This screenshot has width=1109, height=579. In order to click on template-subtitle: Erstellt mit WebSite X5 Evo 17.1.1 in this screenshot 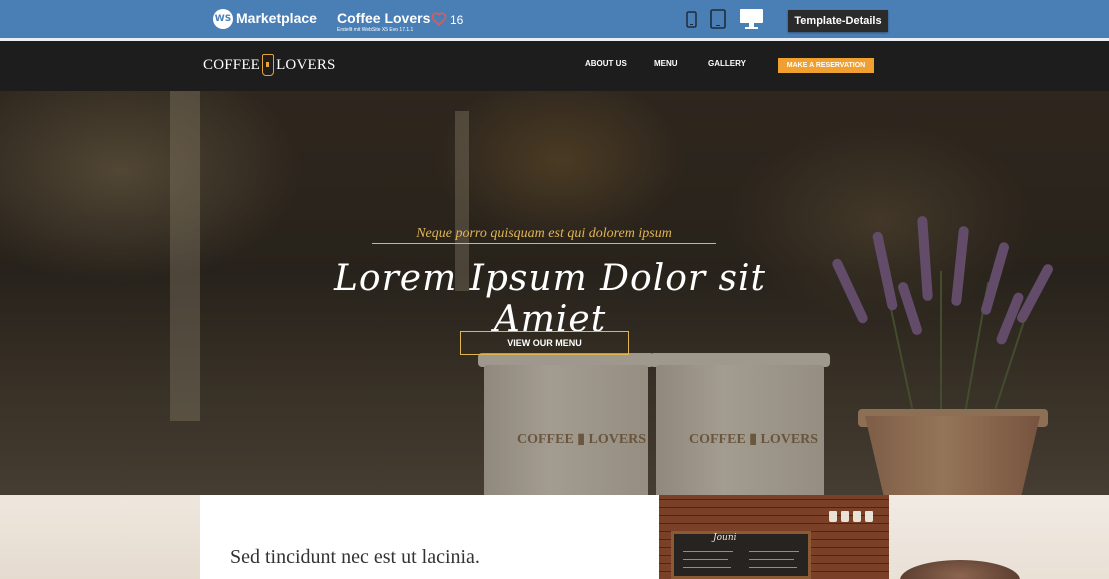, I will do `click(375, 30)`.